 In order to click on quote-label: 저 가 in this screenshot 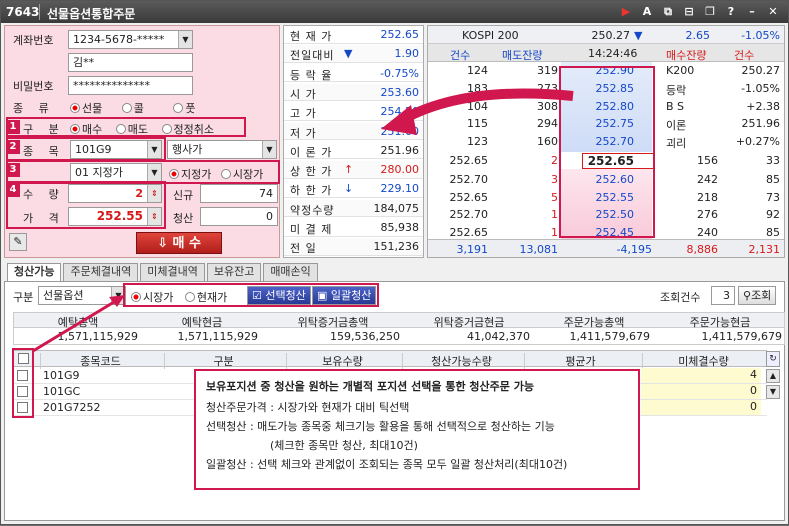, I will do `click(303, 133)`.